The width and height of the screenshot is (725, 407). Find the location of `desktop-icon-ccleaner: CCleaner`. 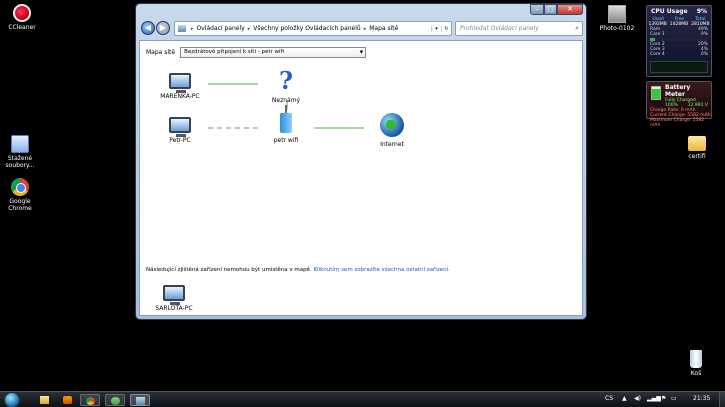

desktop-icon-ccleaner: CCleaner is located at coordinates (22, 17).